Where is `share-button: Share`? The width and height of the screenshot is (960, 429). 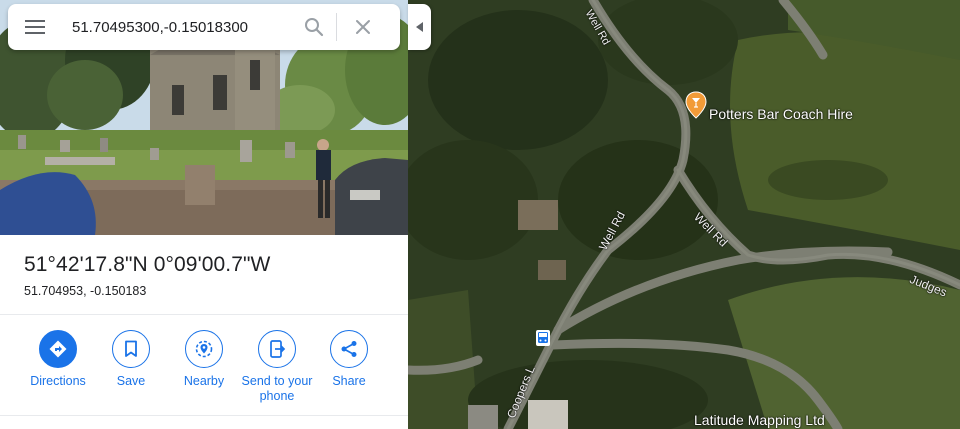
share-button: Share is located at coordinates (349, 359).